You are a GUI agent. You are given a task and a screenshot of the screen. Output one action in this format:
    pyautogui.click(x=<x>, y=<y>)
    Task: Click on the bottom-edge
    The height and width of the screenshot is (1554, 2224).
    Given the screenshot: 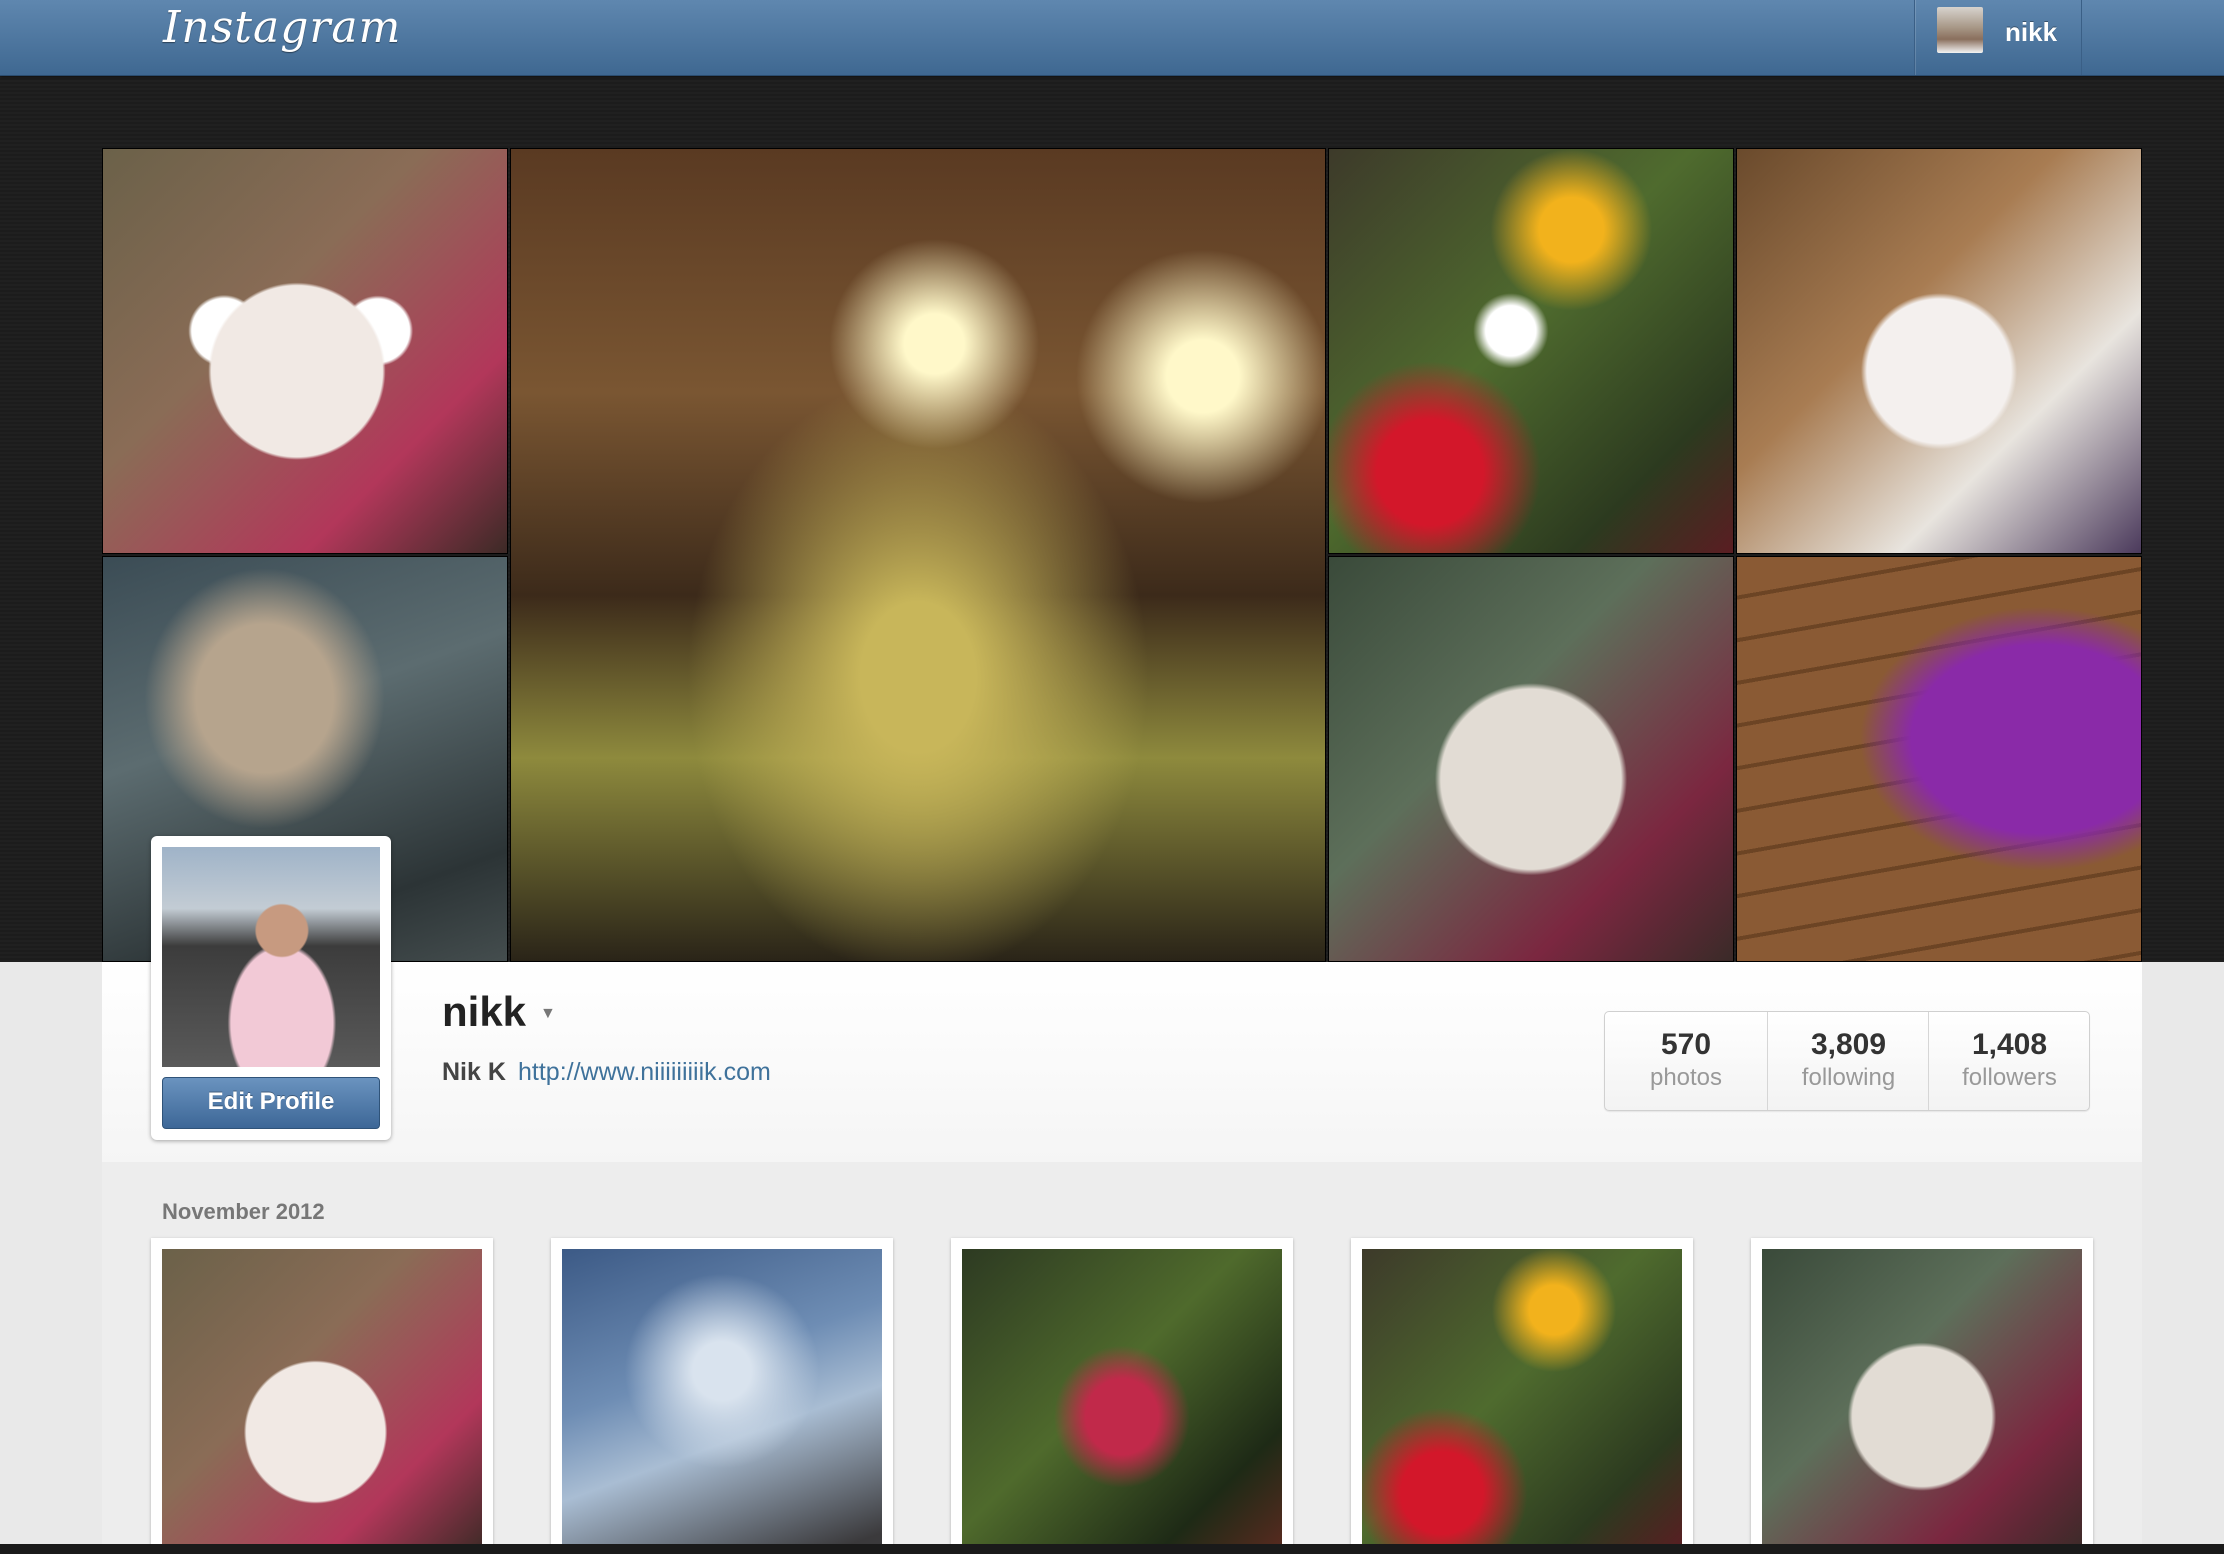 What is the action you would take?
    pyautogui.click(x=1112, y=1549)
    